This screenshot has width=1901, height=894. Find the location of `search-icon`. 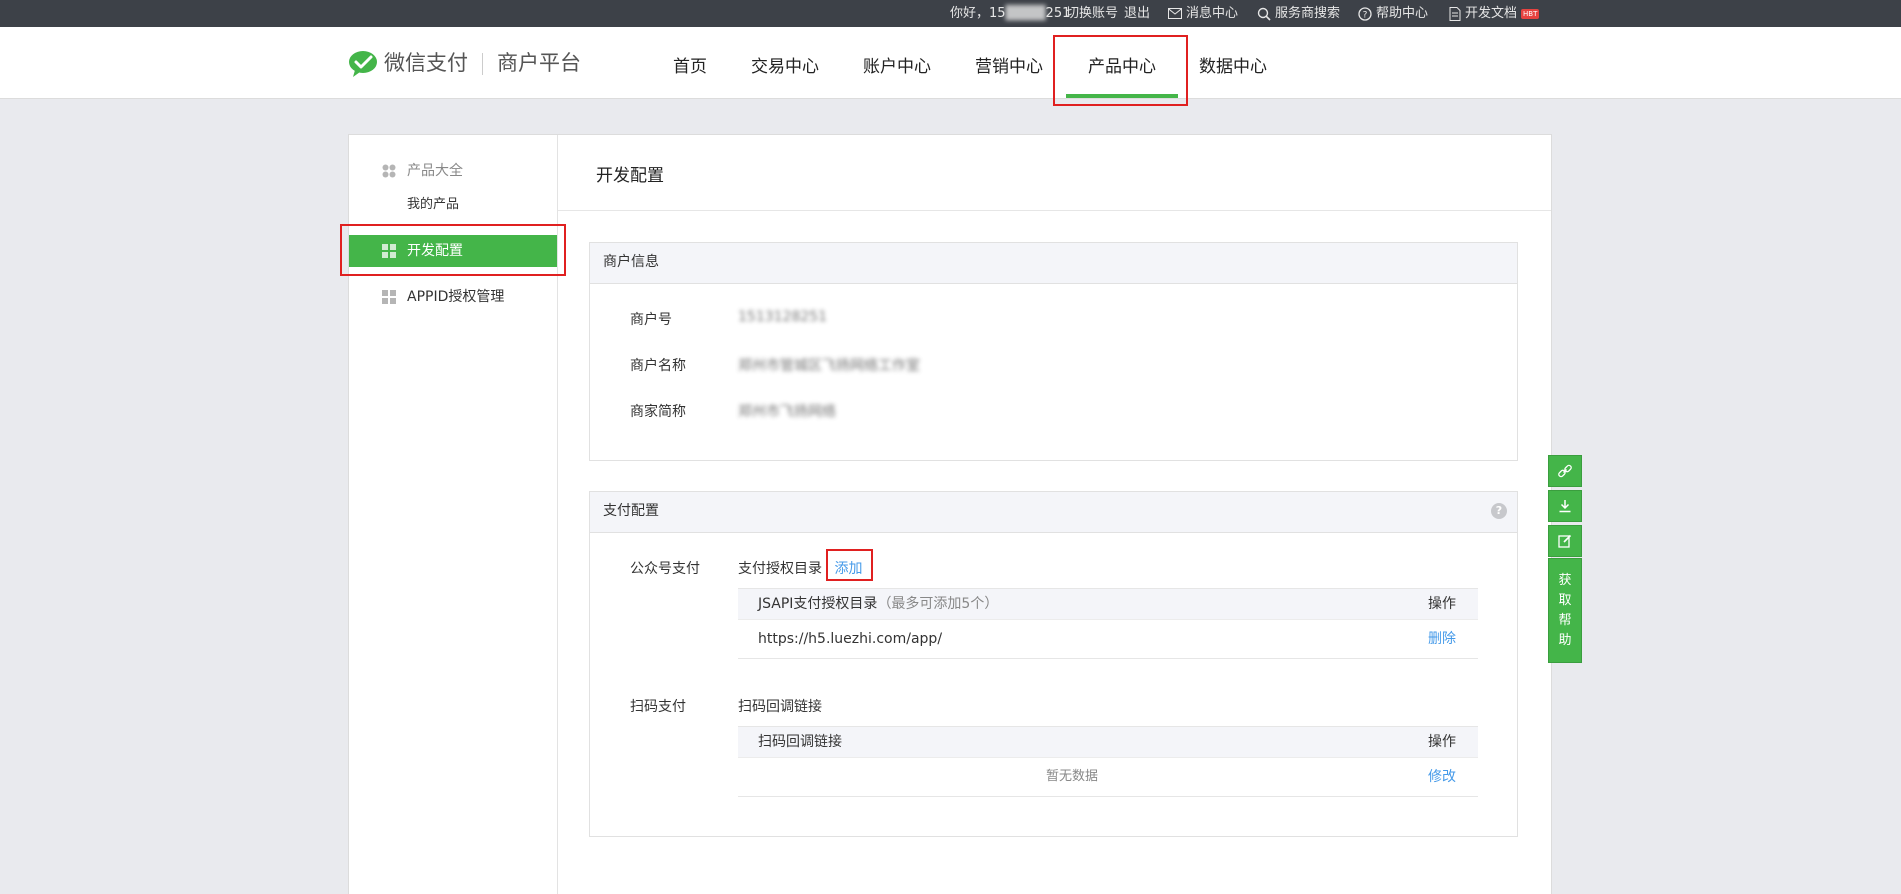

search-icon is located at coordinates (1264, 14).